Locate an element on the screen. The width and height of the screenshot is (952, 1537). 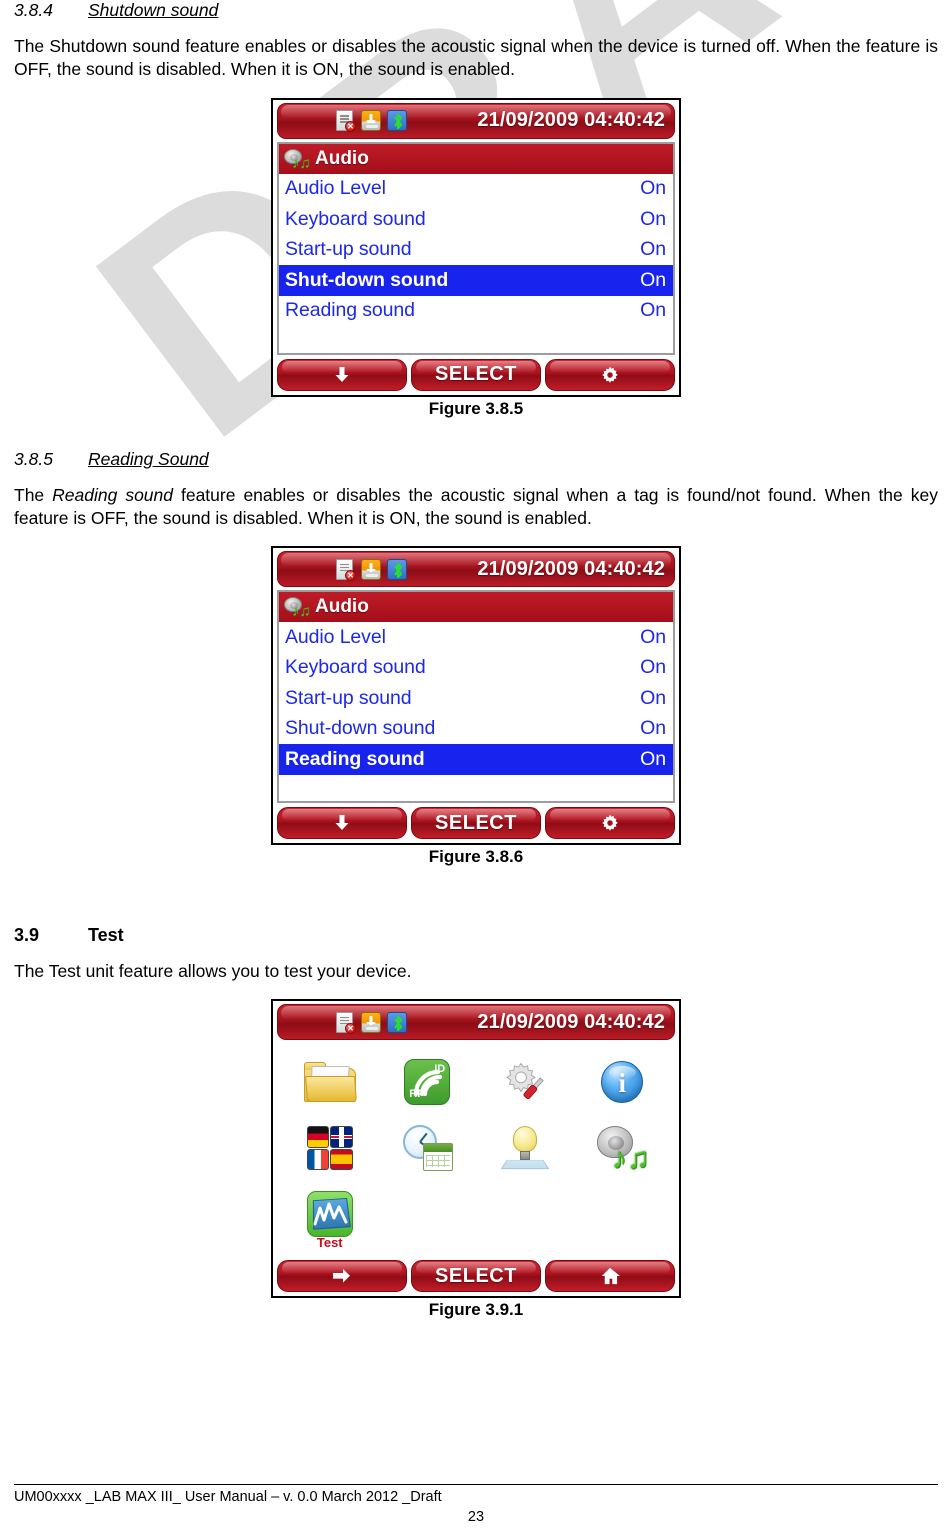
home-icon-grid-panel: ID RF i ♪♫ Test is located at coordinates (476, 1150).